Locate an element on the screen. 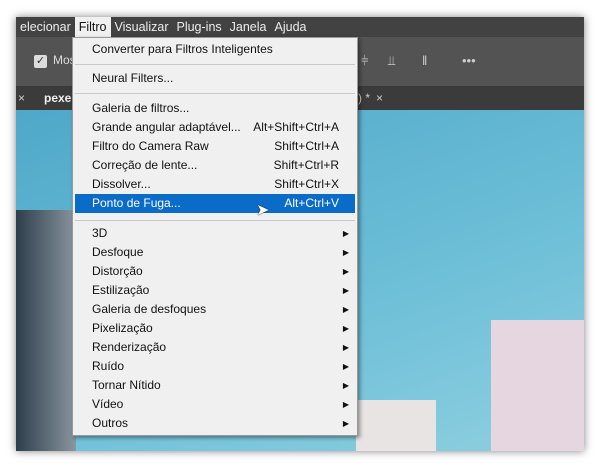 Image resolution: width=600 pixels, height=468 pixels. item-shortcut: Alt+Shift+Ctrl+A is located at coordinates (296, 127).